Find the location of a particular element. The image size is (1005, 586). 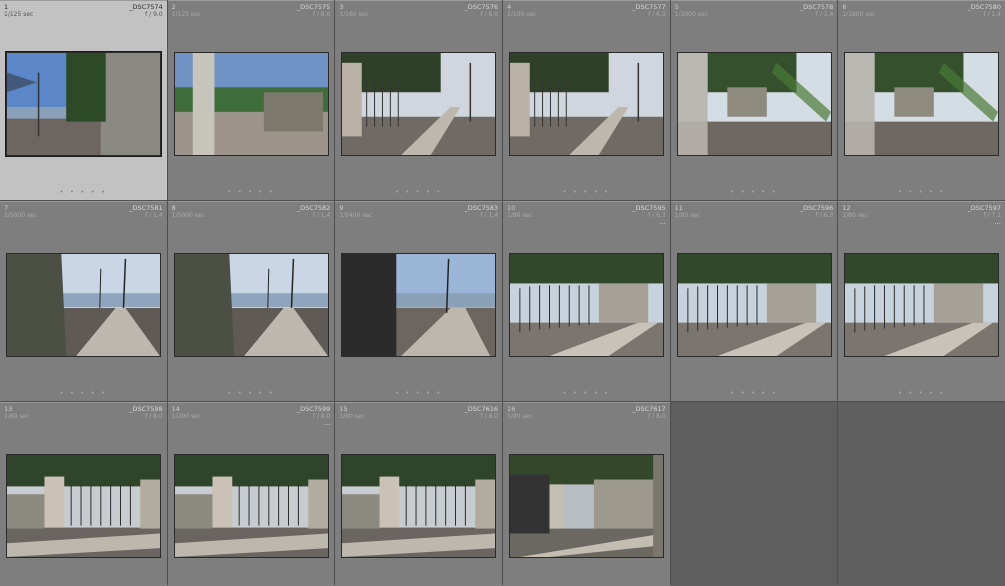

thumbnail-cell: 6 1/1600 sec _DSC7580 f / 1,4 • • • • • is located at coordinates (921, 100).